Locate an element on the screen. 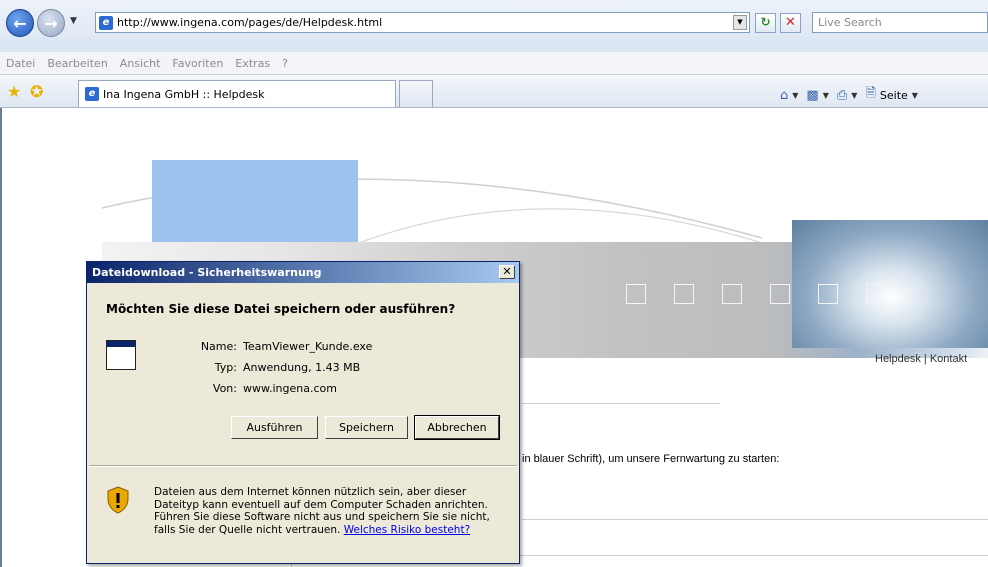 This screenshot has height=567, width=988. name-value: TeamViewer_Kunde.exe is located at coordinates (308, 346).